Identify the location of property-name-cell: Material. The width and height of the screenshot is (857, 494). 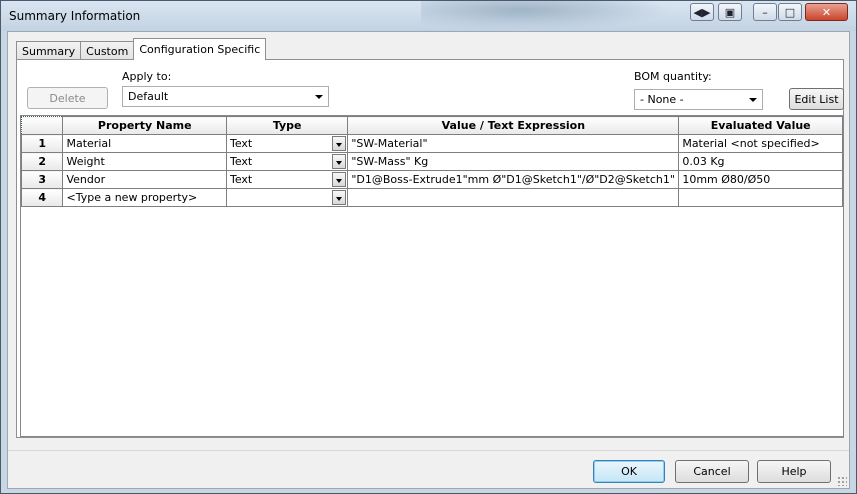
(144, 143).